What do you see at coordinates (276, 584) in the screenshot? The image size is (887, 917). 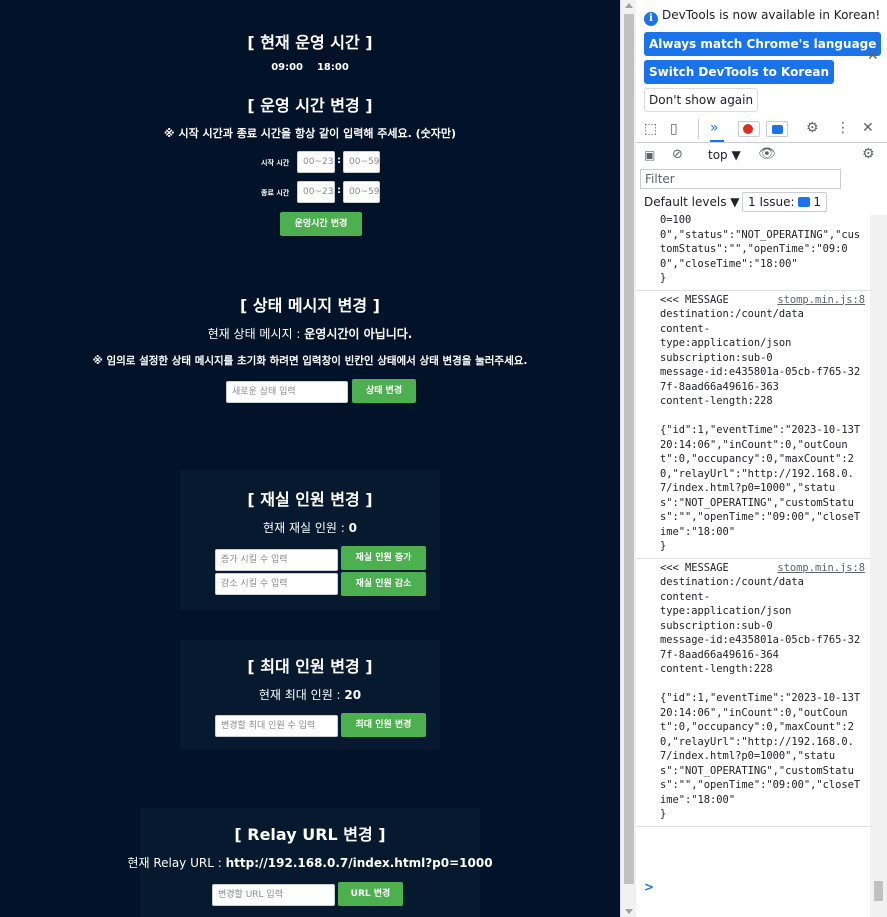 I see `decrease-input: 감소 시킬 수 입력` at bounding box center [276, 584].